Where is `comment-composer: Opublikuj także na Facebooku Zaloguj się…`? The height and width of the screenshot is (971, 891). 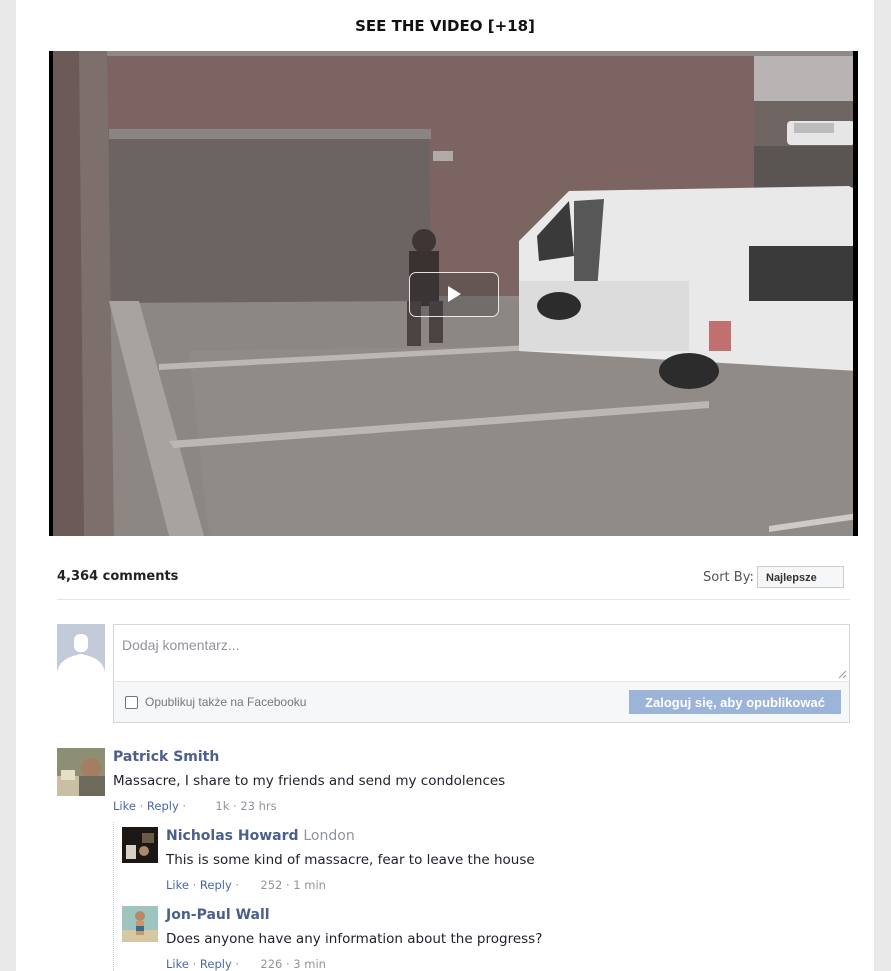 comment-composer: Opublikuj także na Facebooku Zaloguj się… is located at coordinates (481, 673).